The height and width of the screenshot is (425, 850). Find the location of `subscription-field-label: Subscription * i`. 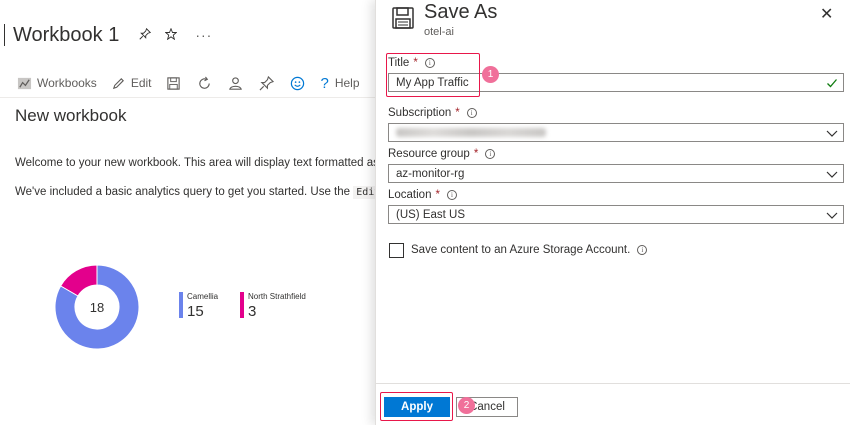

subscription-field-label: Subscription * i is located at coordinates (432, 113).